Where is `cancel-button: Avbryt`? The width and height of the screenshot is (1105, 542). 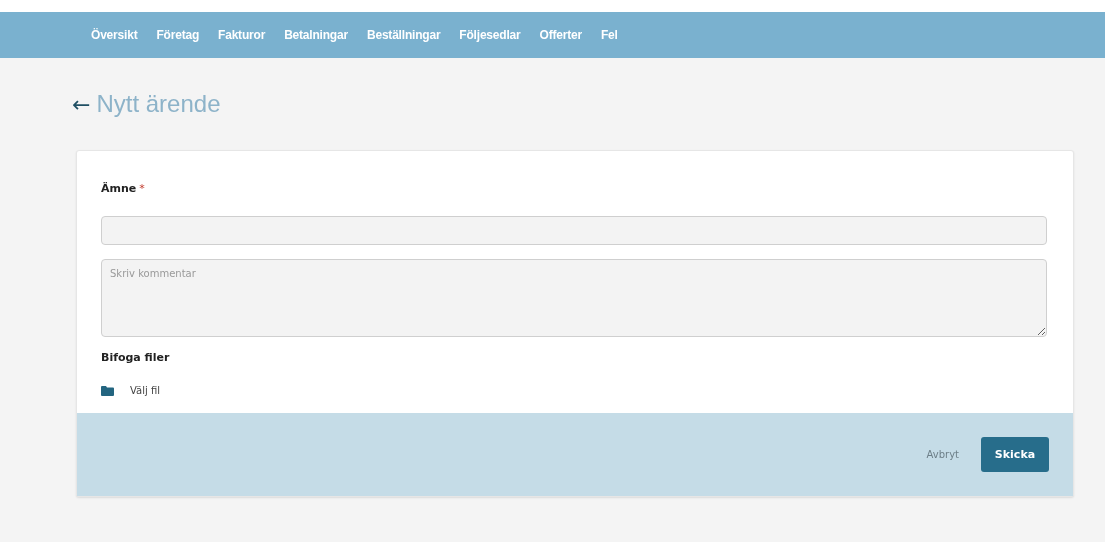
cancel-button: Avbryt is located at coordinates (942, 454).